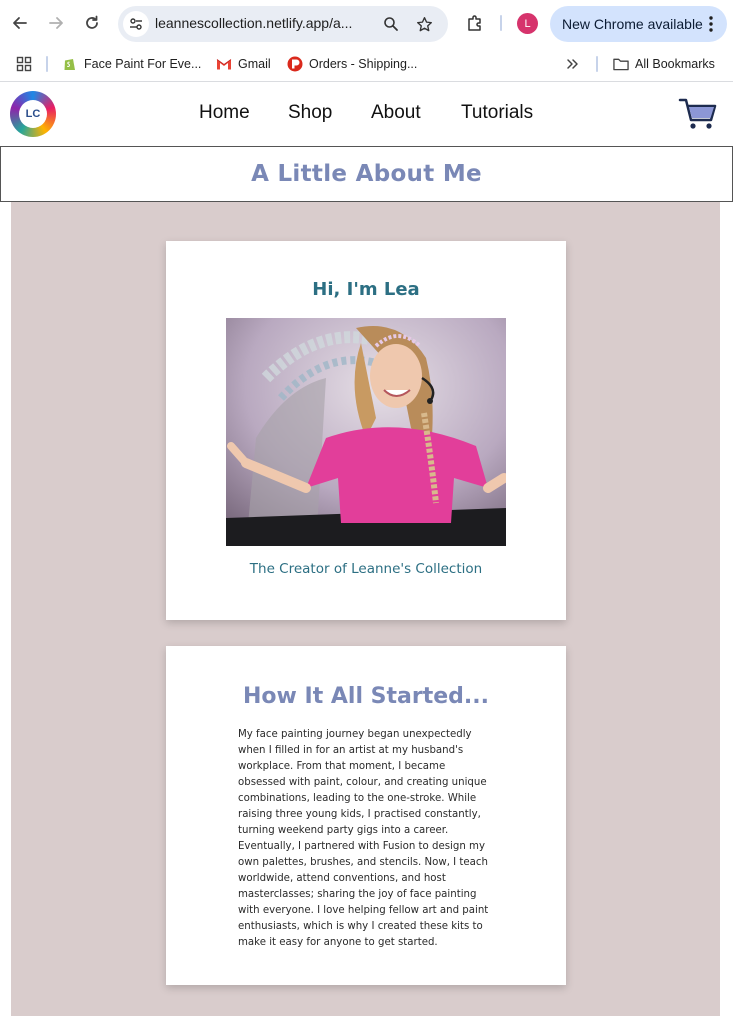  I want to click on update-label: New Chrome available, so click(632, 24).